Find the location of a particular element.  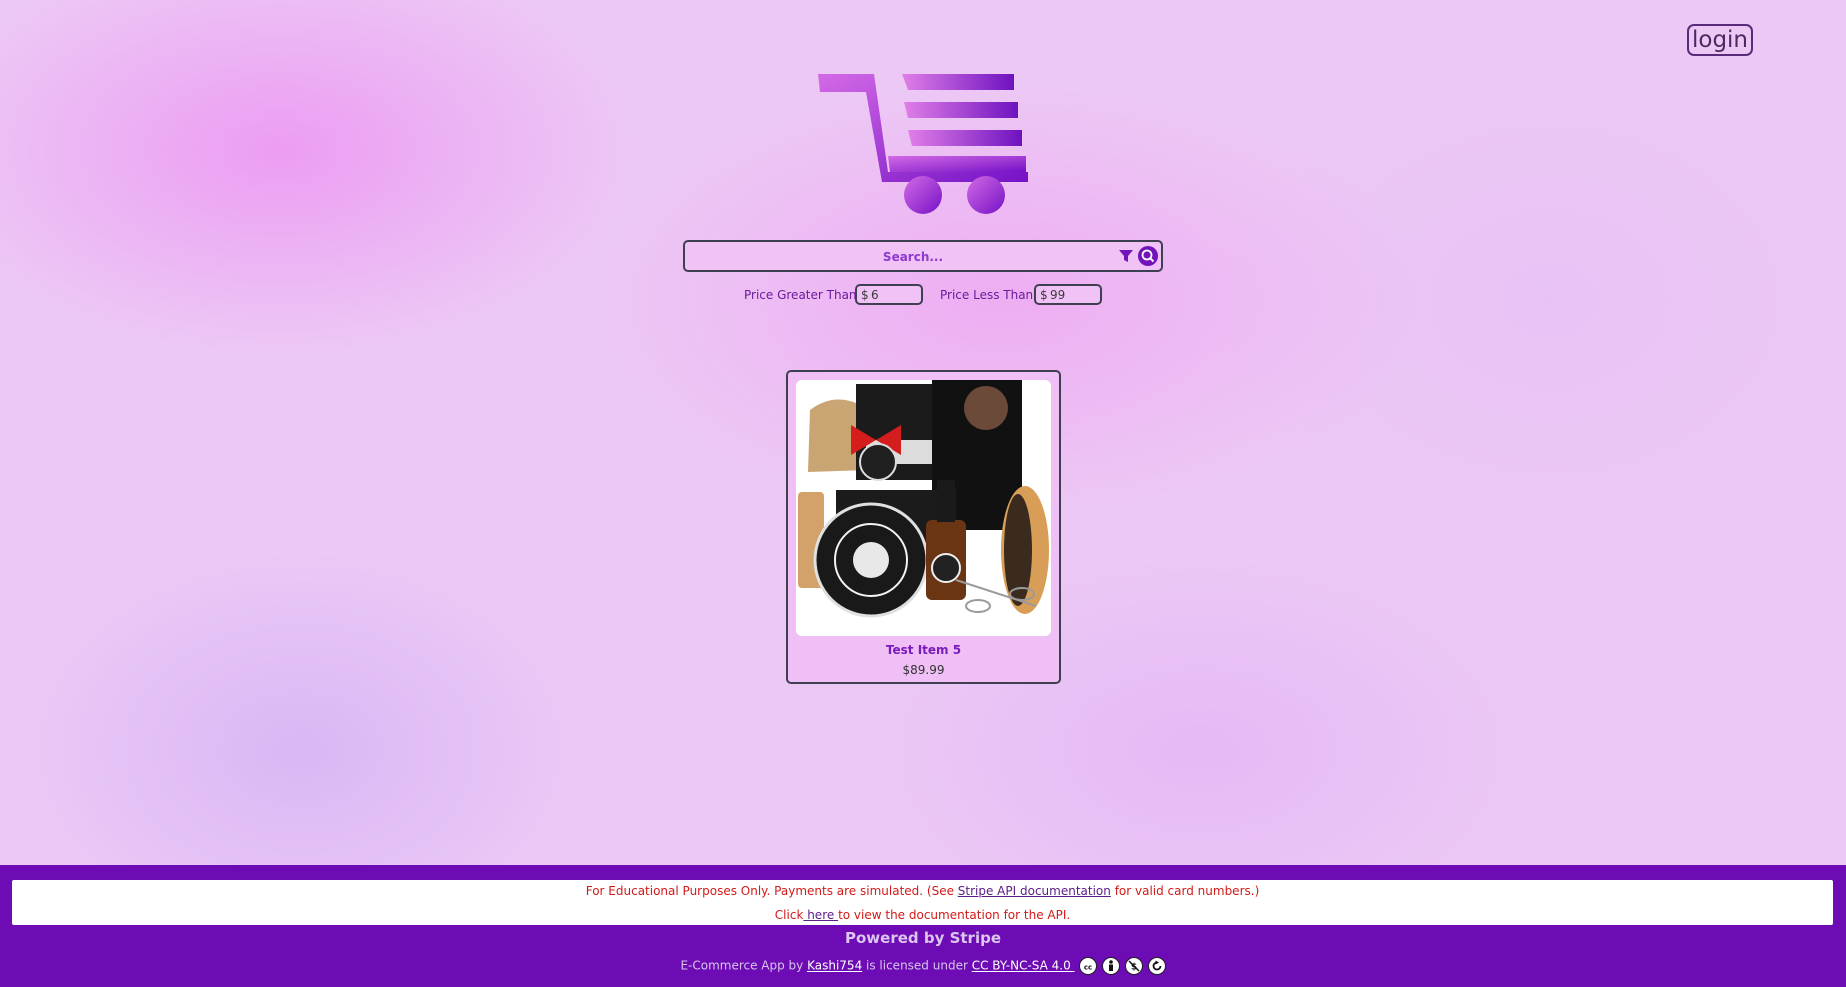

nc-icon: $ is located at coordinates (1133, 966).